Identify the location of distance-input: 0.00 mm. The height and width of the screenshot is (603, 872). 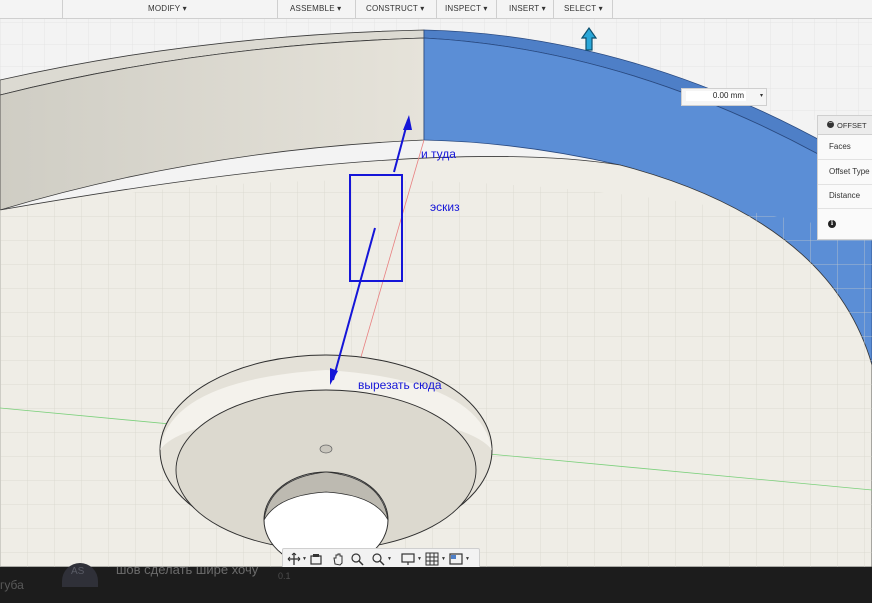
(716, 96).